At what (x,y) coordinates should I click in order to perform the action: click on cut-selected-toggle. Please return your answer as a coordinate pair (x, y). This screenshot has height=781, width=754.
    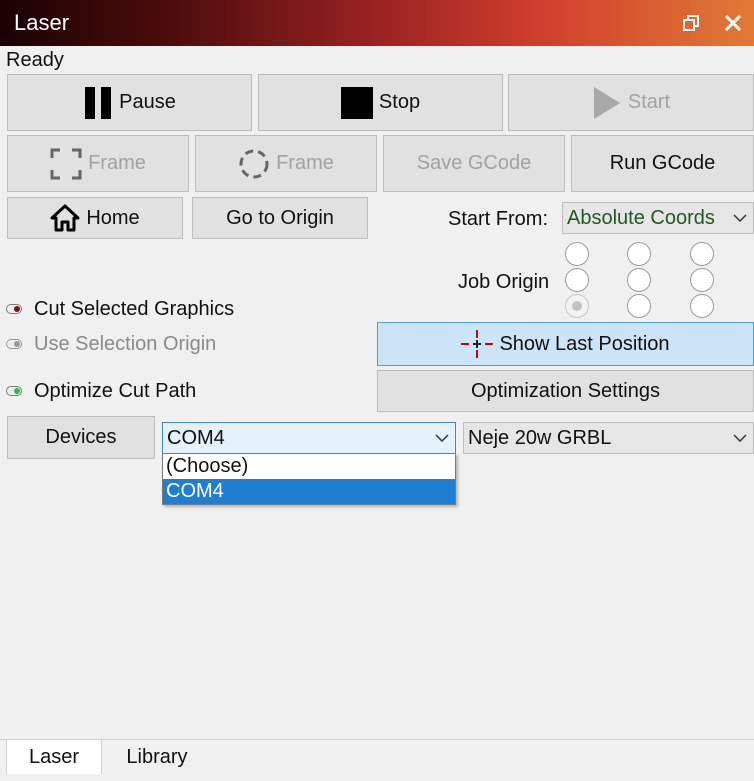
    Looking at the image, I should click on (14, 309).